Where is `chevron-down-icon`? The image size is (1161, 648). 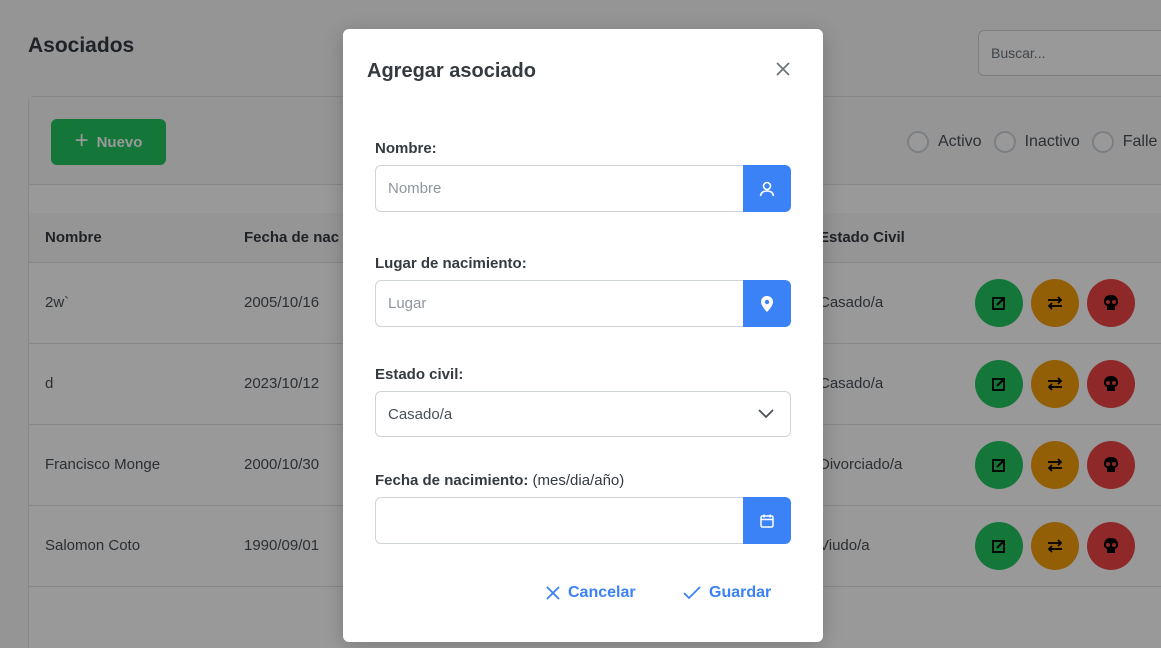
chevron-down-icon is located at coordinates (766, 414).